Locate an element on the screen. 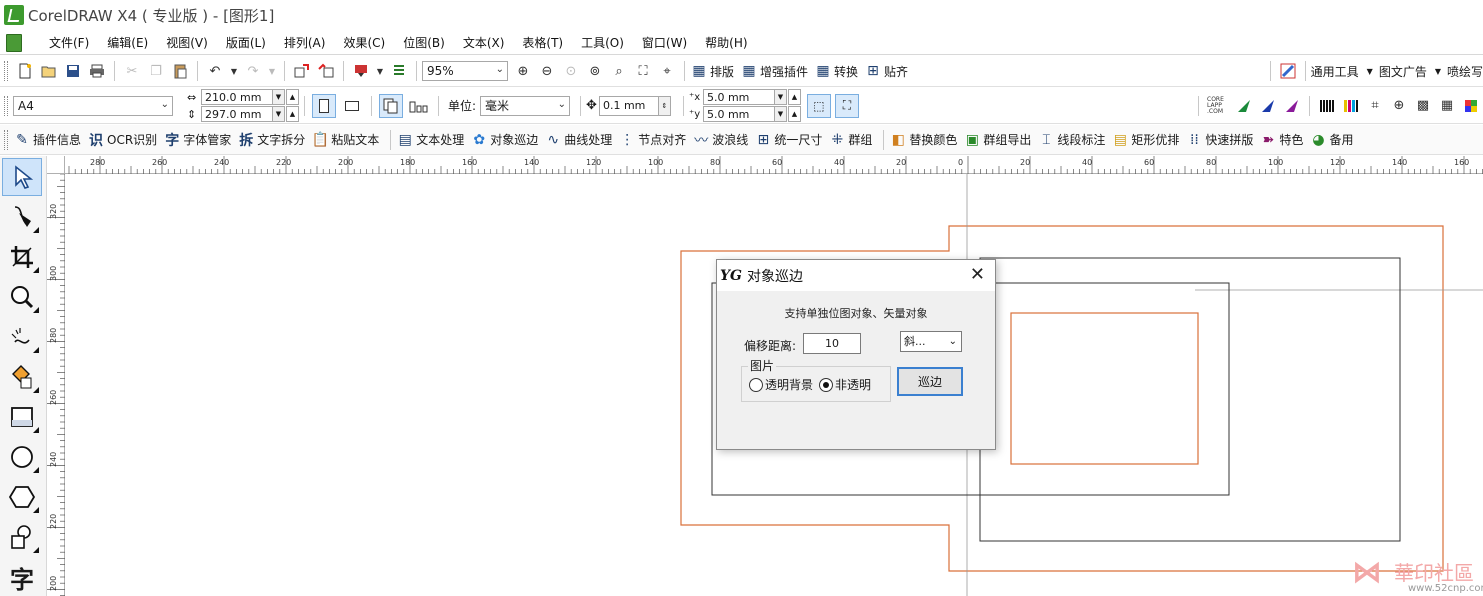 This screenshot has height=596, width=1483. all-pages-button is located at coordinates (391, 105).